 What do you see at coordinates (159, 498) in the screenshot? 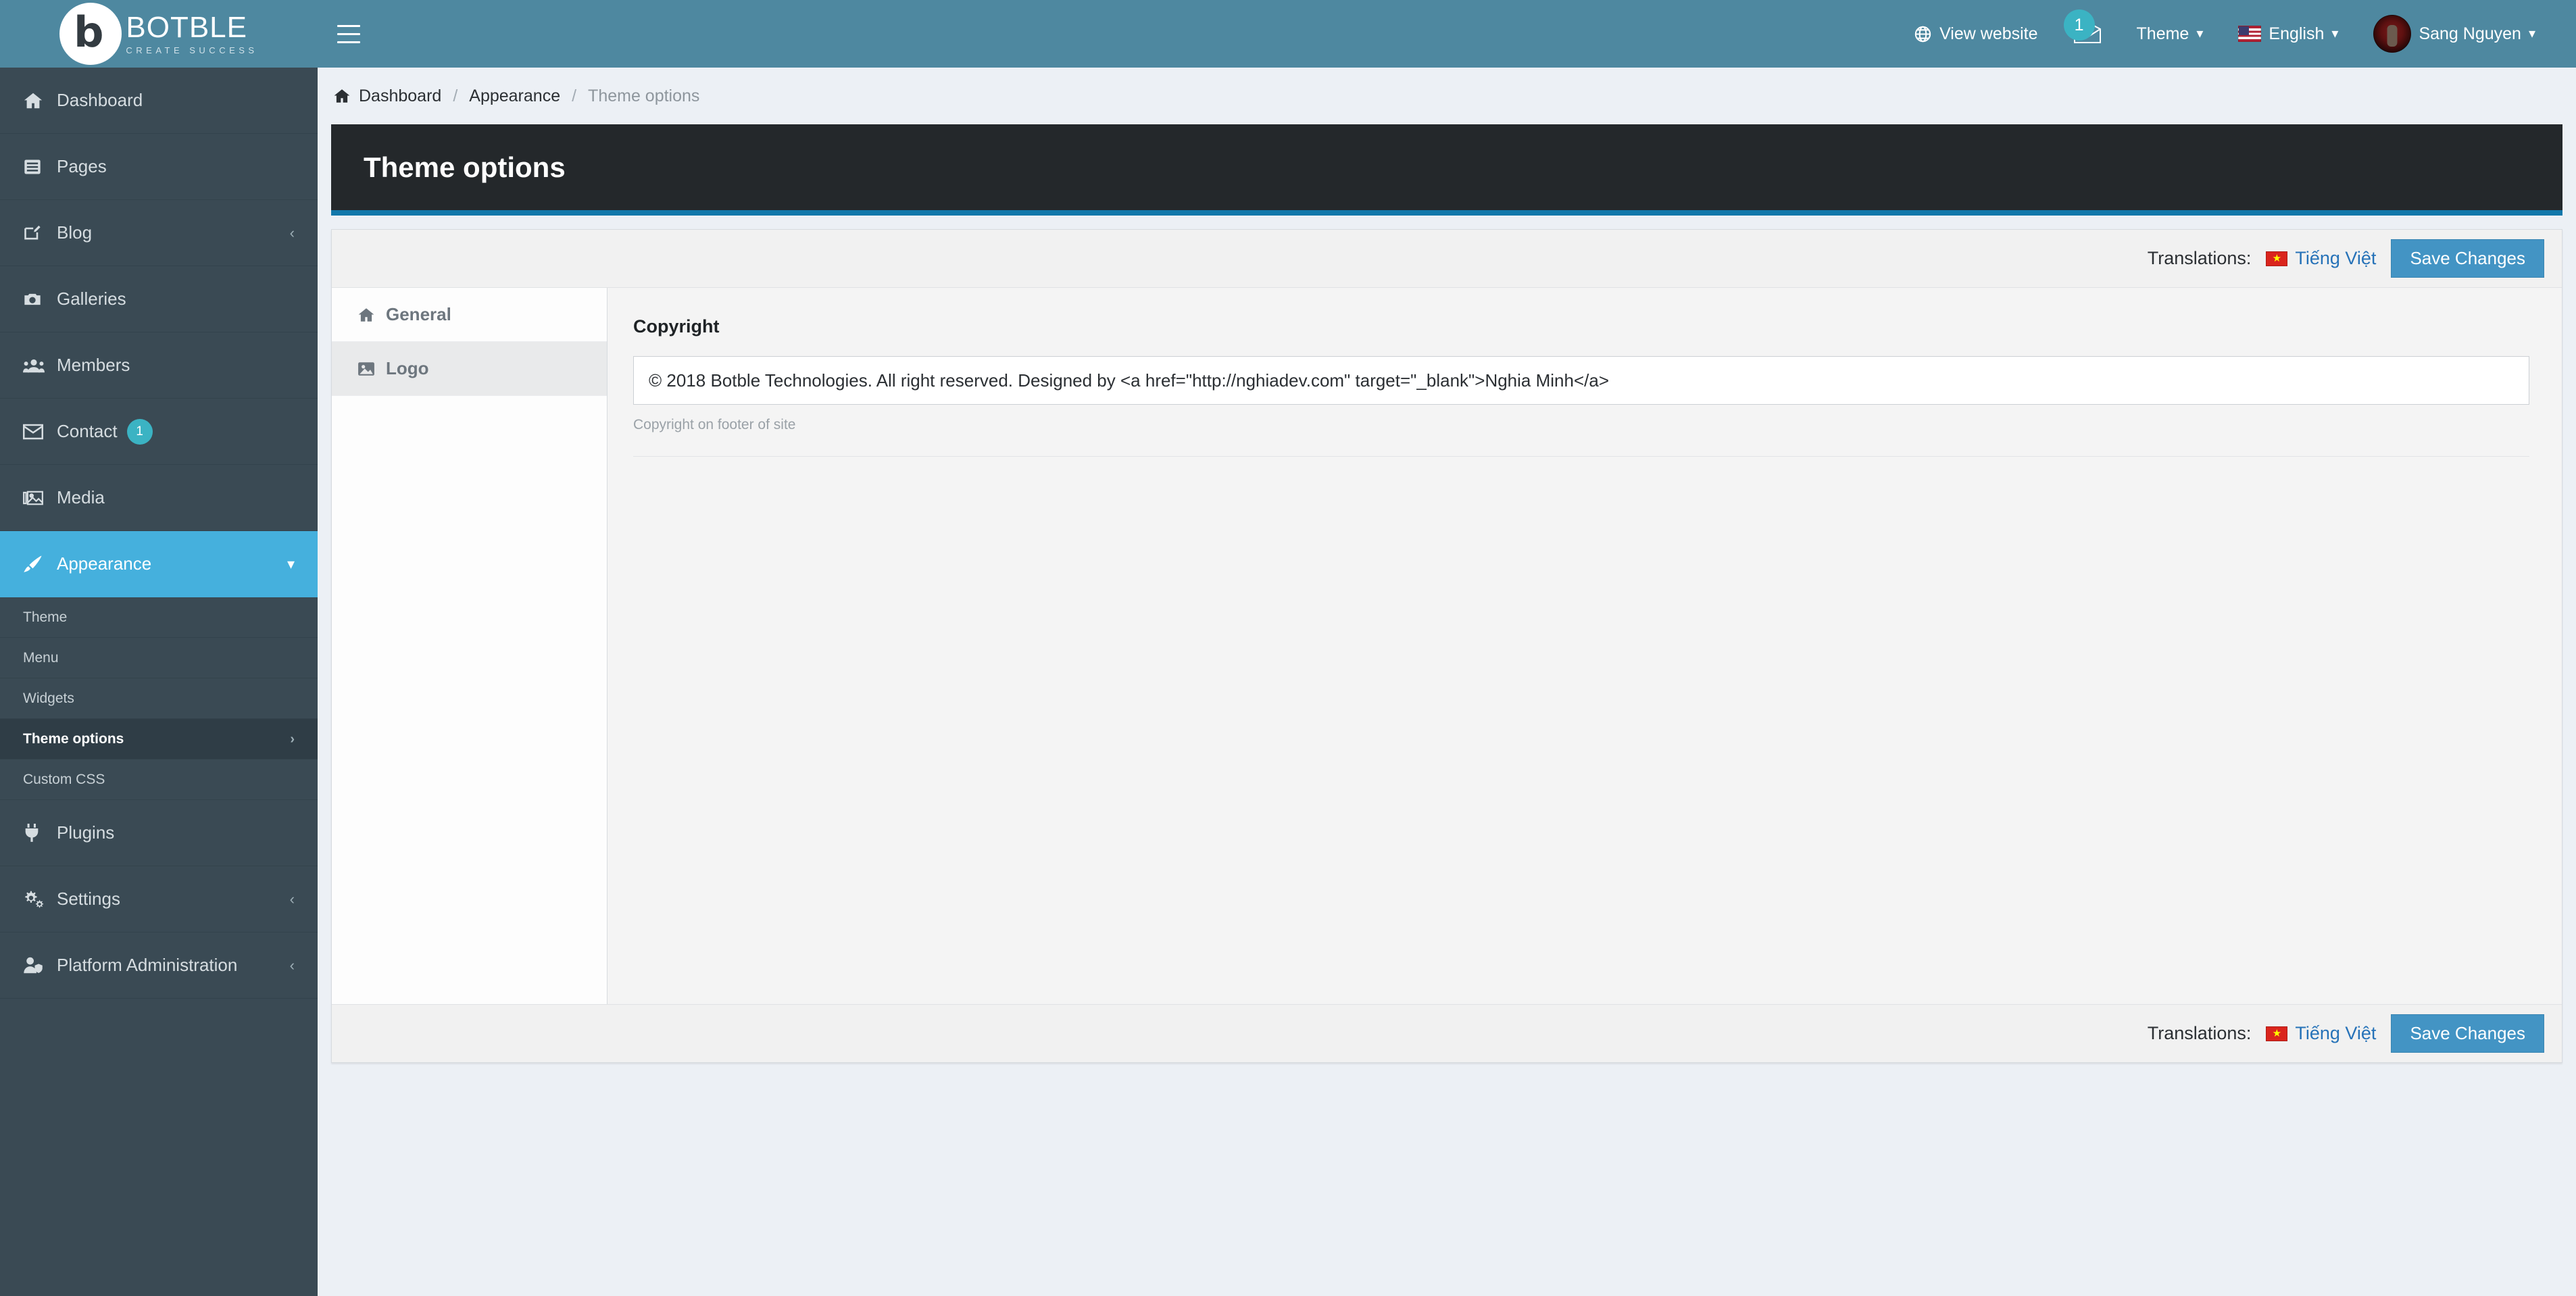
I see `sidebar-item-media: Media` at bounding box center [159, 498].